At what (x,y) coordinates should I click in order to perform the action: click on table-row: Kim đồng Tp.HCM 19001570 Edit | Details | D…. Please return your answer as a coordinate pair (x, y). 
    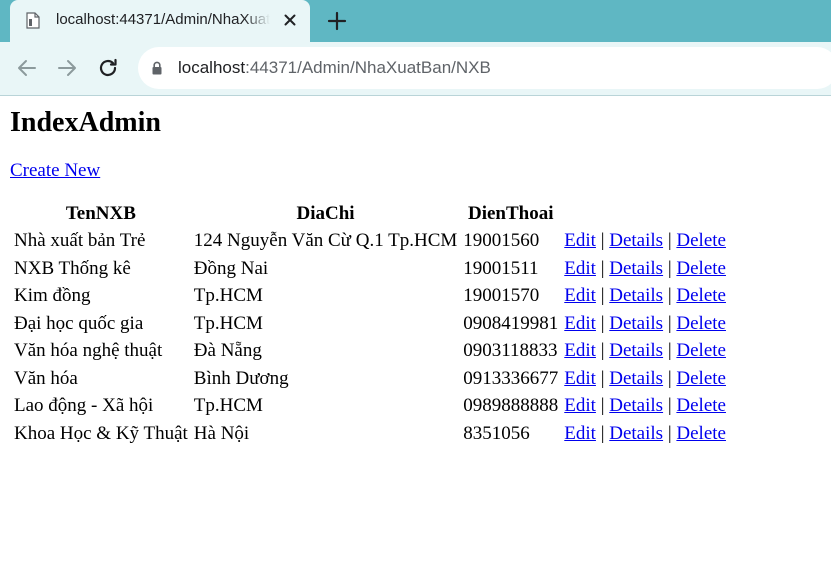
    Looking at the image, I should click on (370, 296).